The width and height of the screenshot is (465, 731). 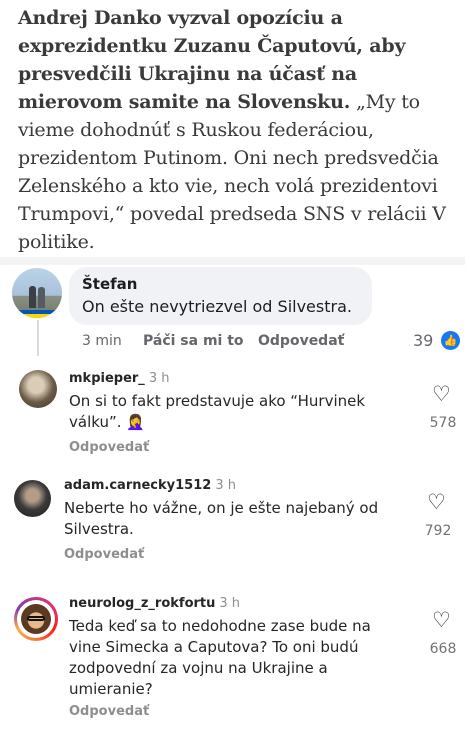 What do you see at coordinates (102, 341) in the screenshot?
I see `comment-timestamp: 3 min` at bounding box center [102, 341].